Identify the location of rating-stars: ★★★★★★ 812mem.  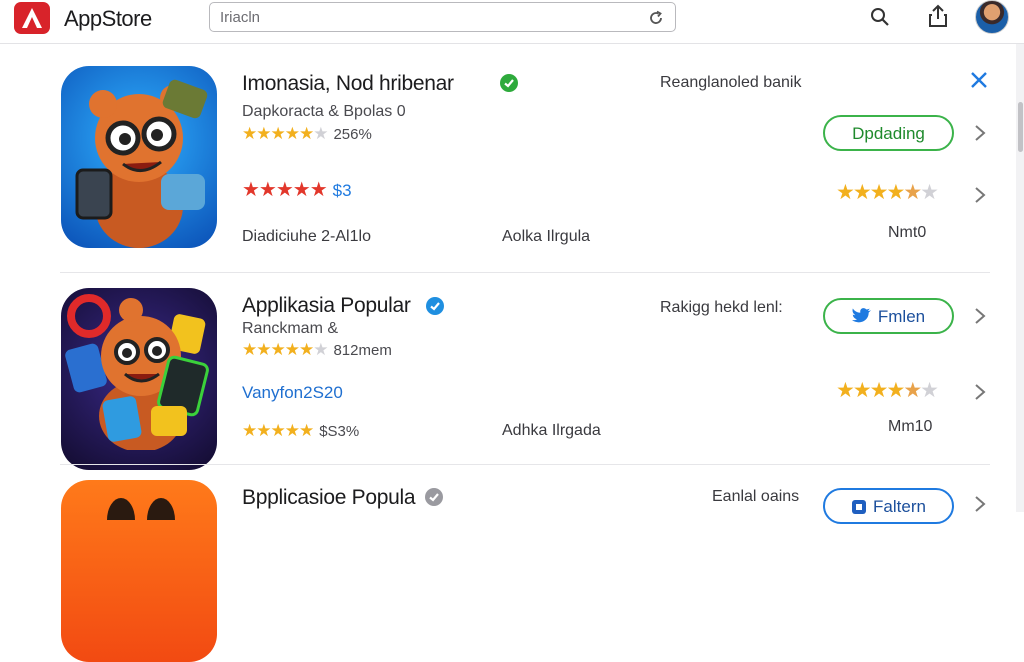
(317, 349).